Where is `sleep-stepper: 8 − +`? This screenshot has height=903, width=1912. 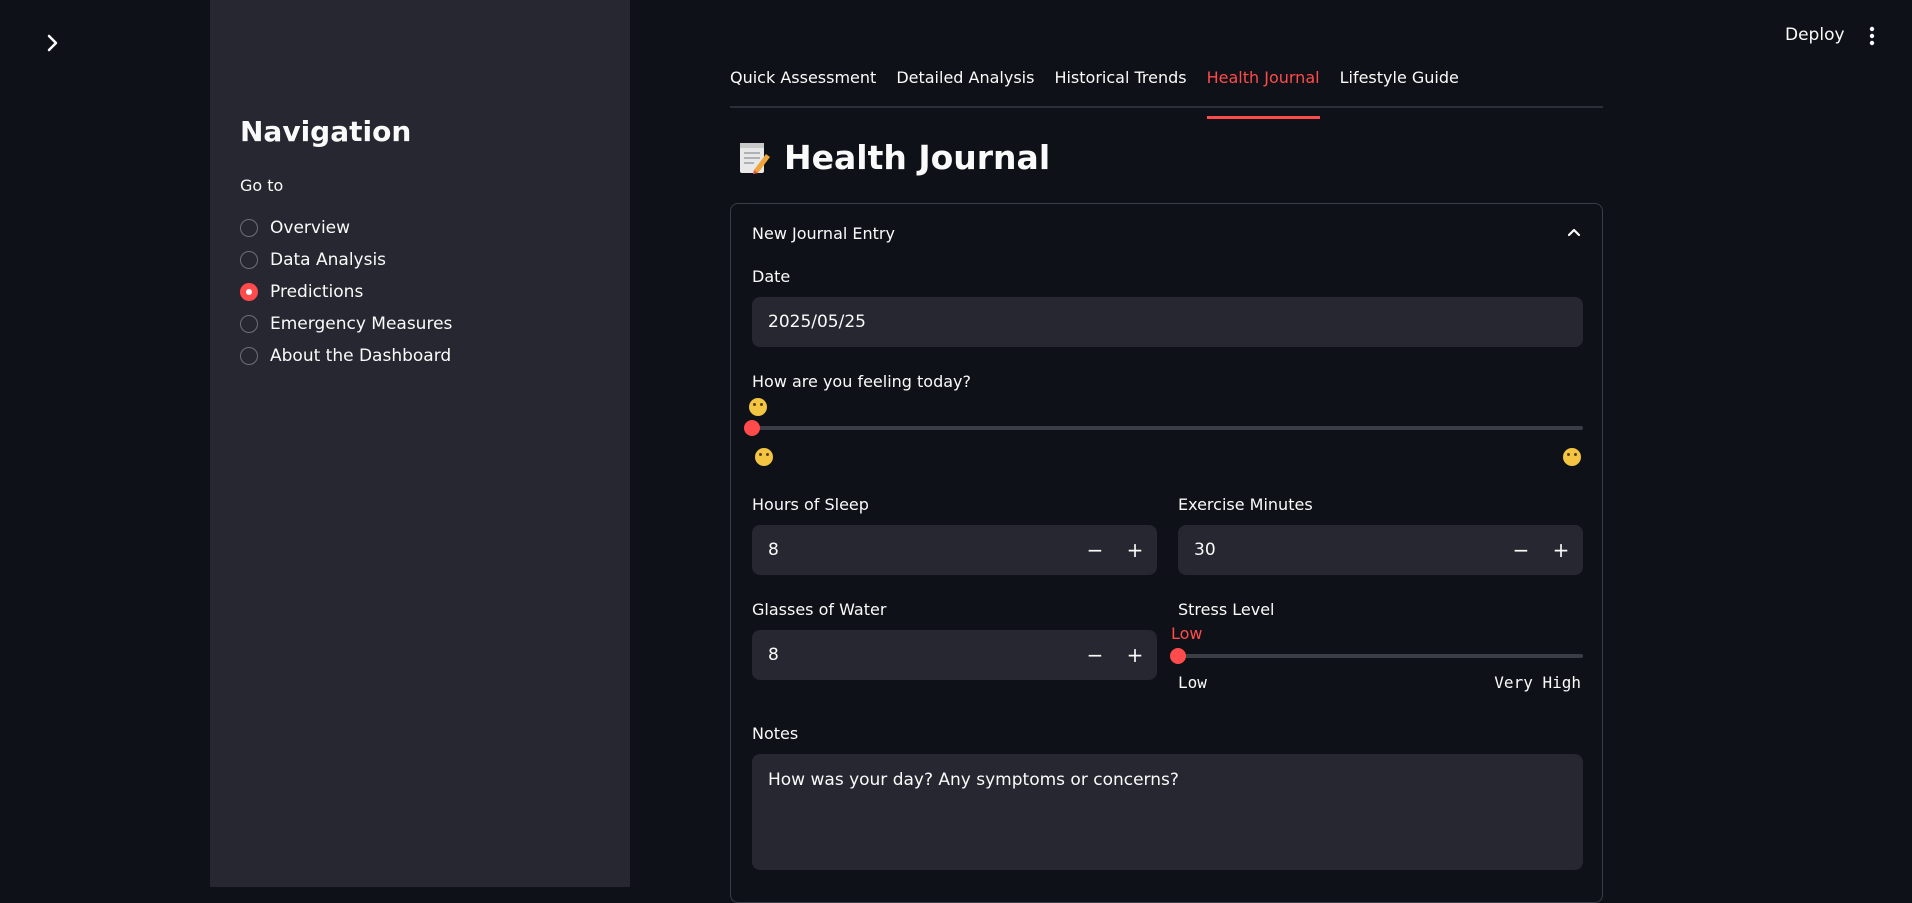
sleep-stepper: 8 − + is located at coordinates (954, 550).